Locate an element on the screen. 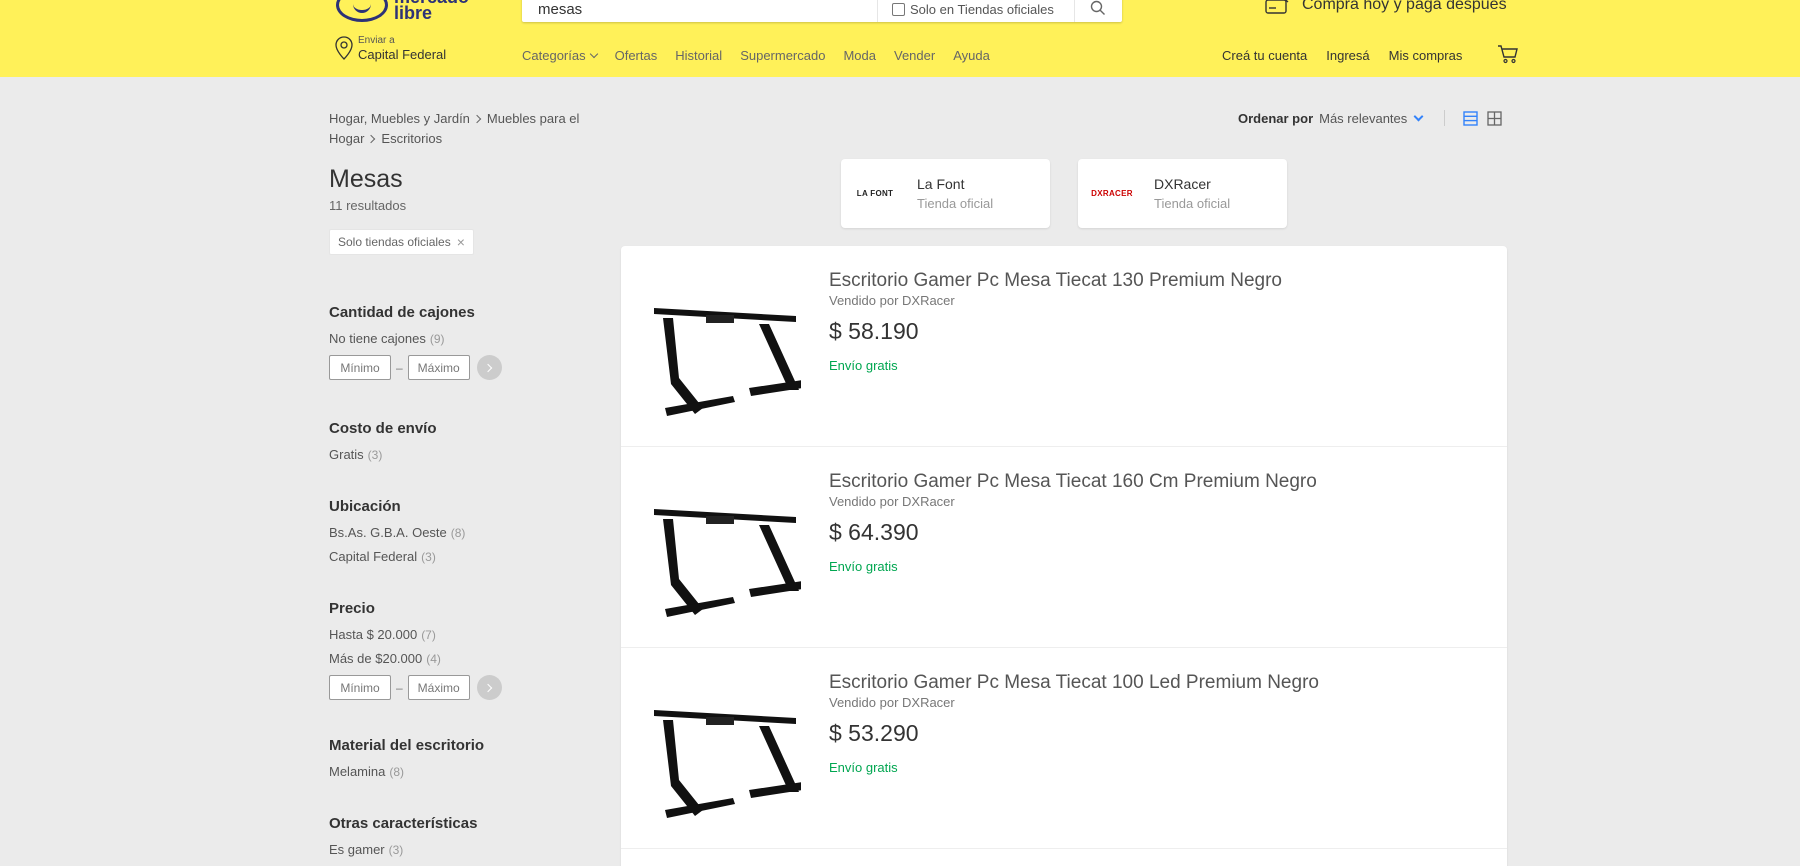  checkbox-icon is located at coordinates (898, 9).